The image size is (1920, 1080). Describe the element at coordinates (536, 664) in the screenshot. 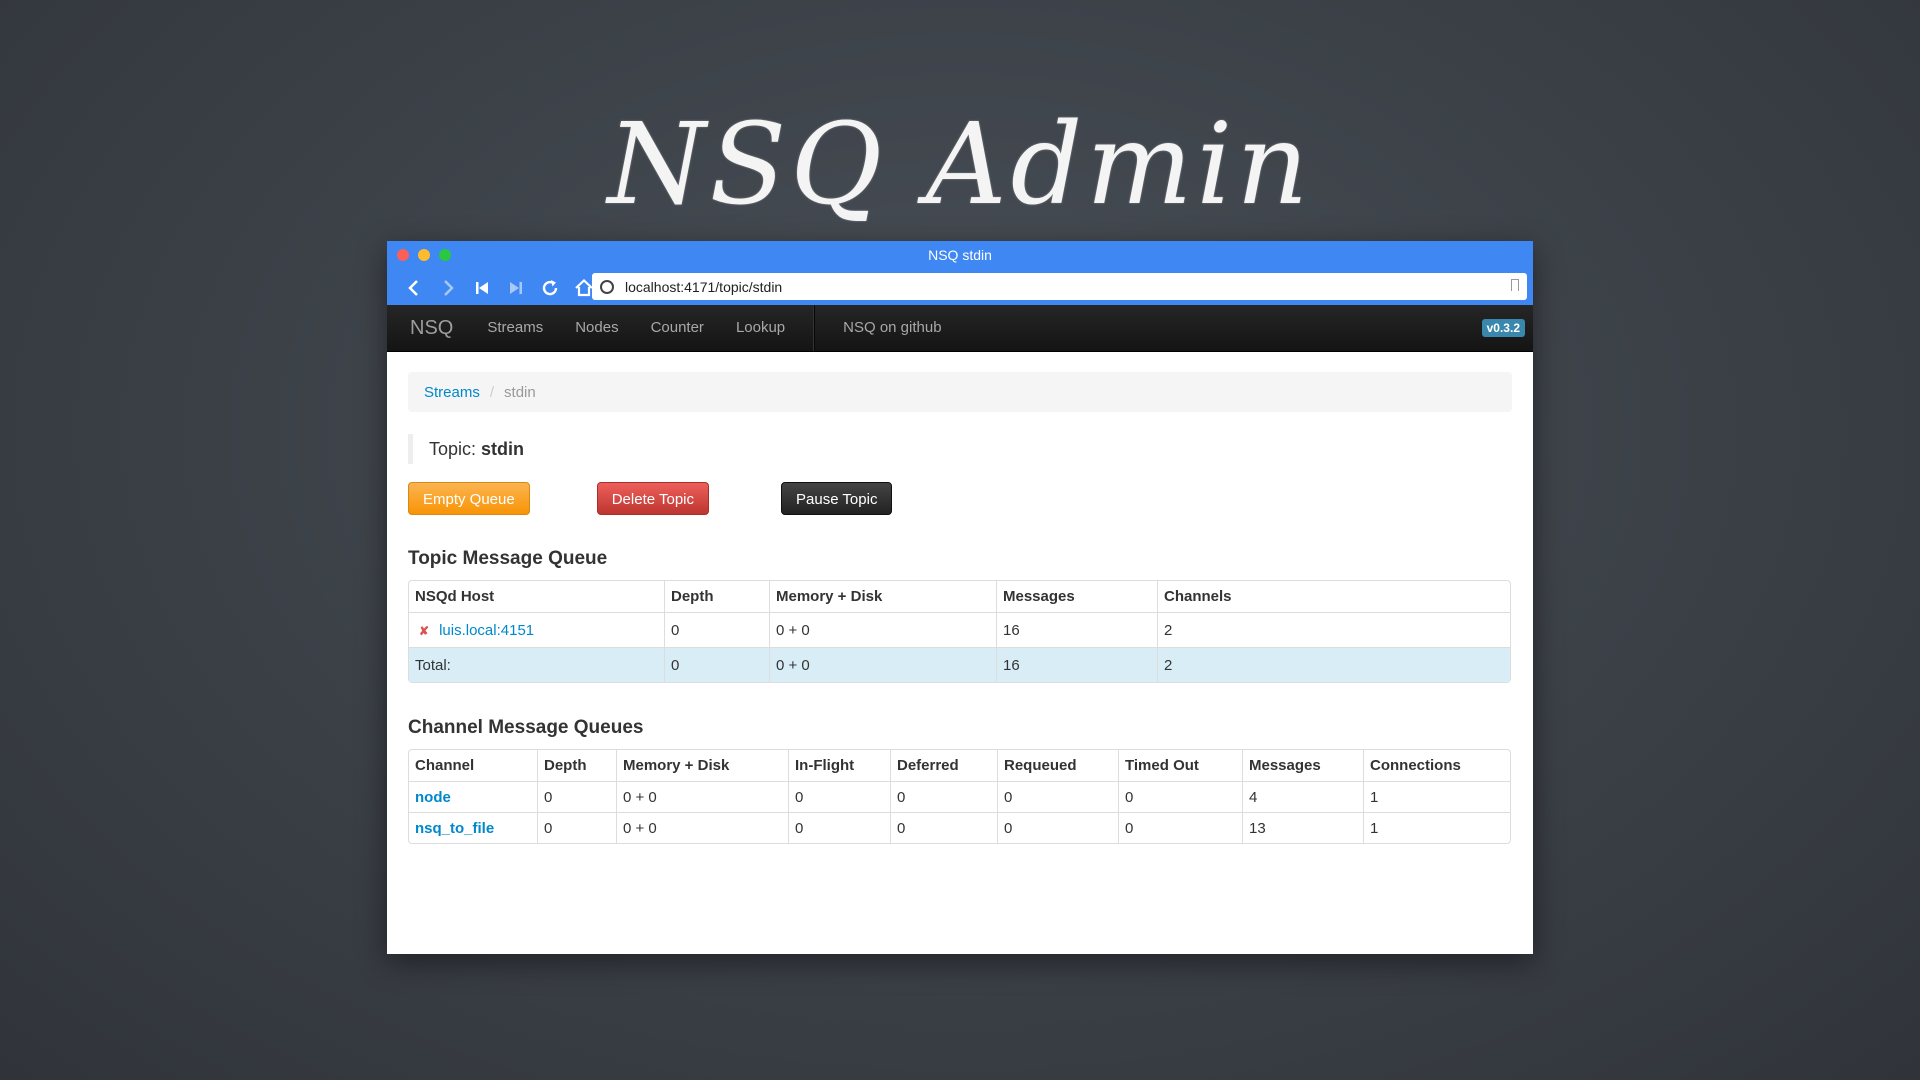

I see `total-label: Total:` at that location.